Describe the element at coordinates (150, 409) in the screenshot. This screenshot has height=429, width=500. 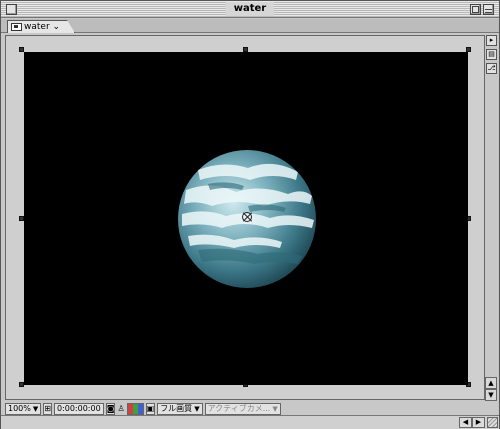
I see `region-of-interest-icon: ▣` at that location.